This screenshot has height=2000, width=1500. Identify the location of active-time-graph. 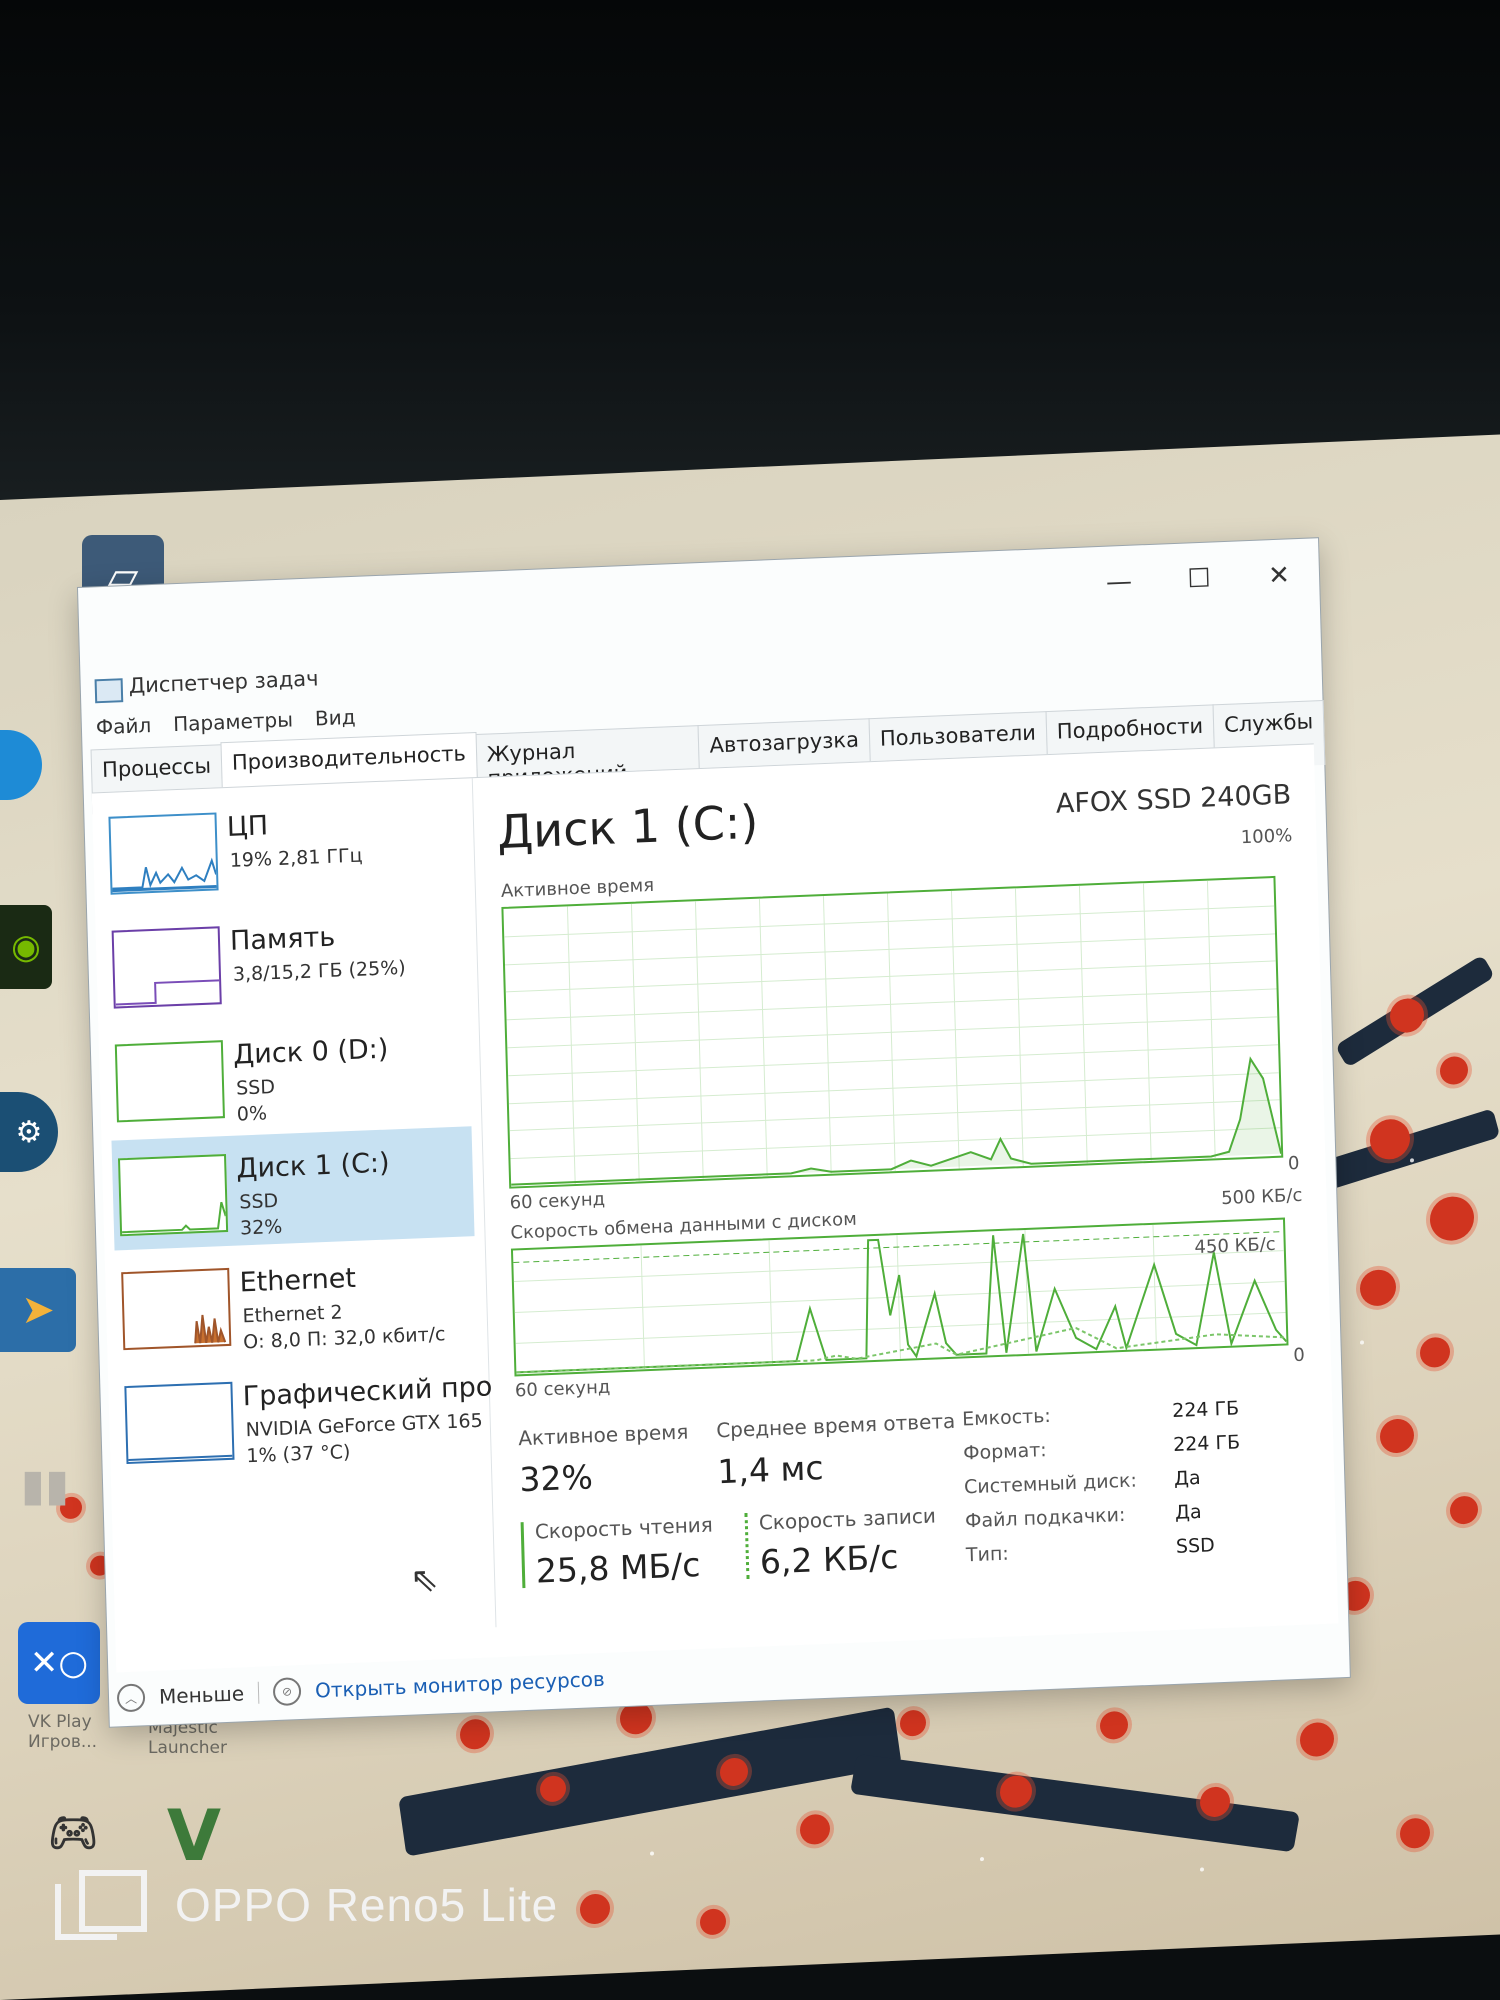
(892, 1032).